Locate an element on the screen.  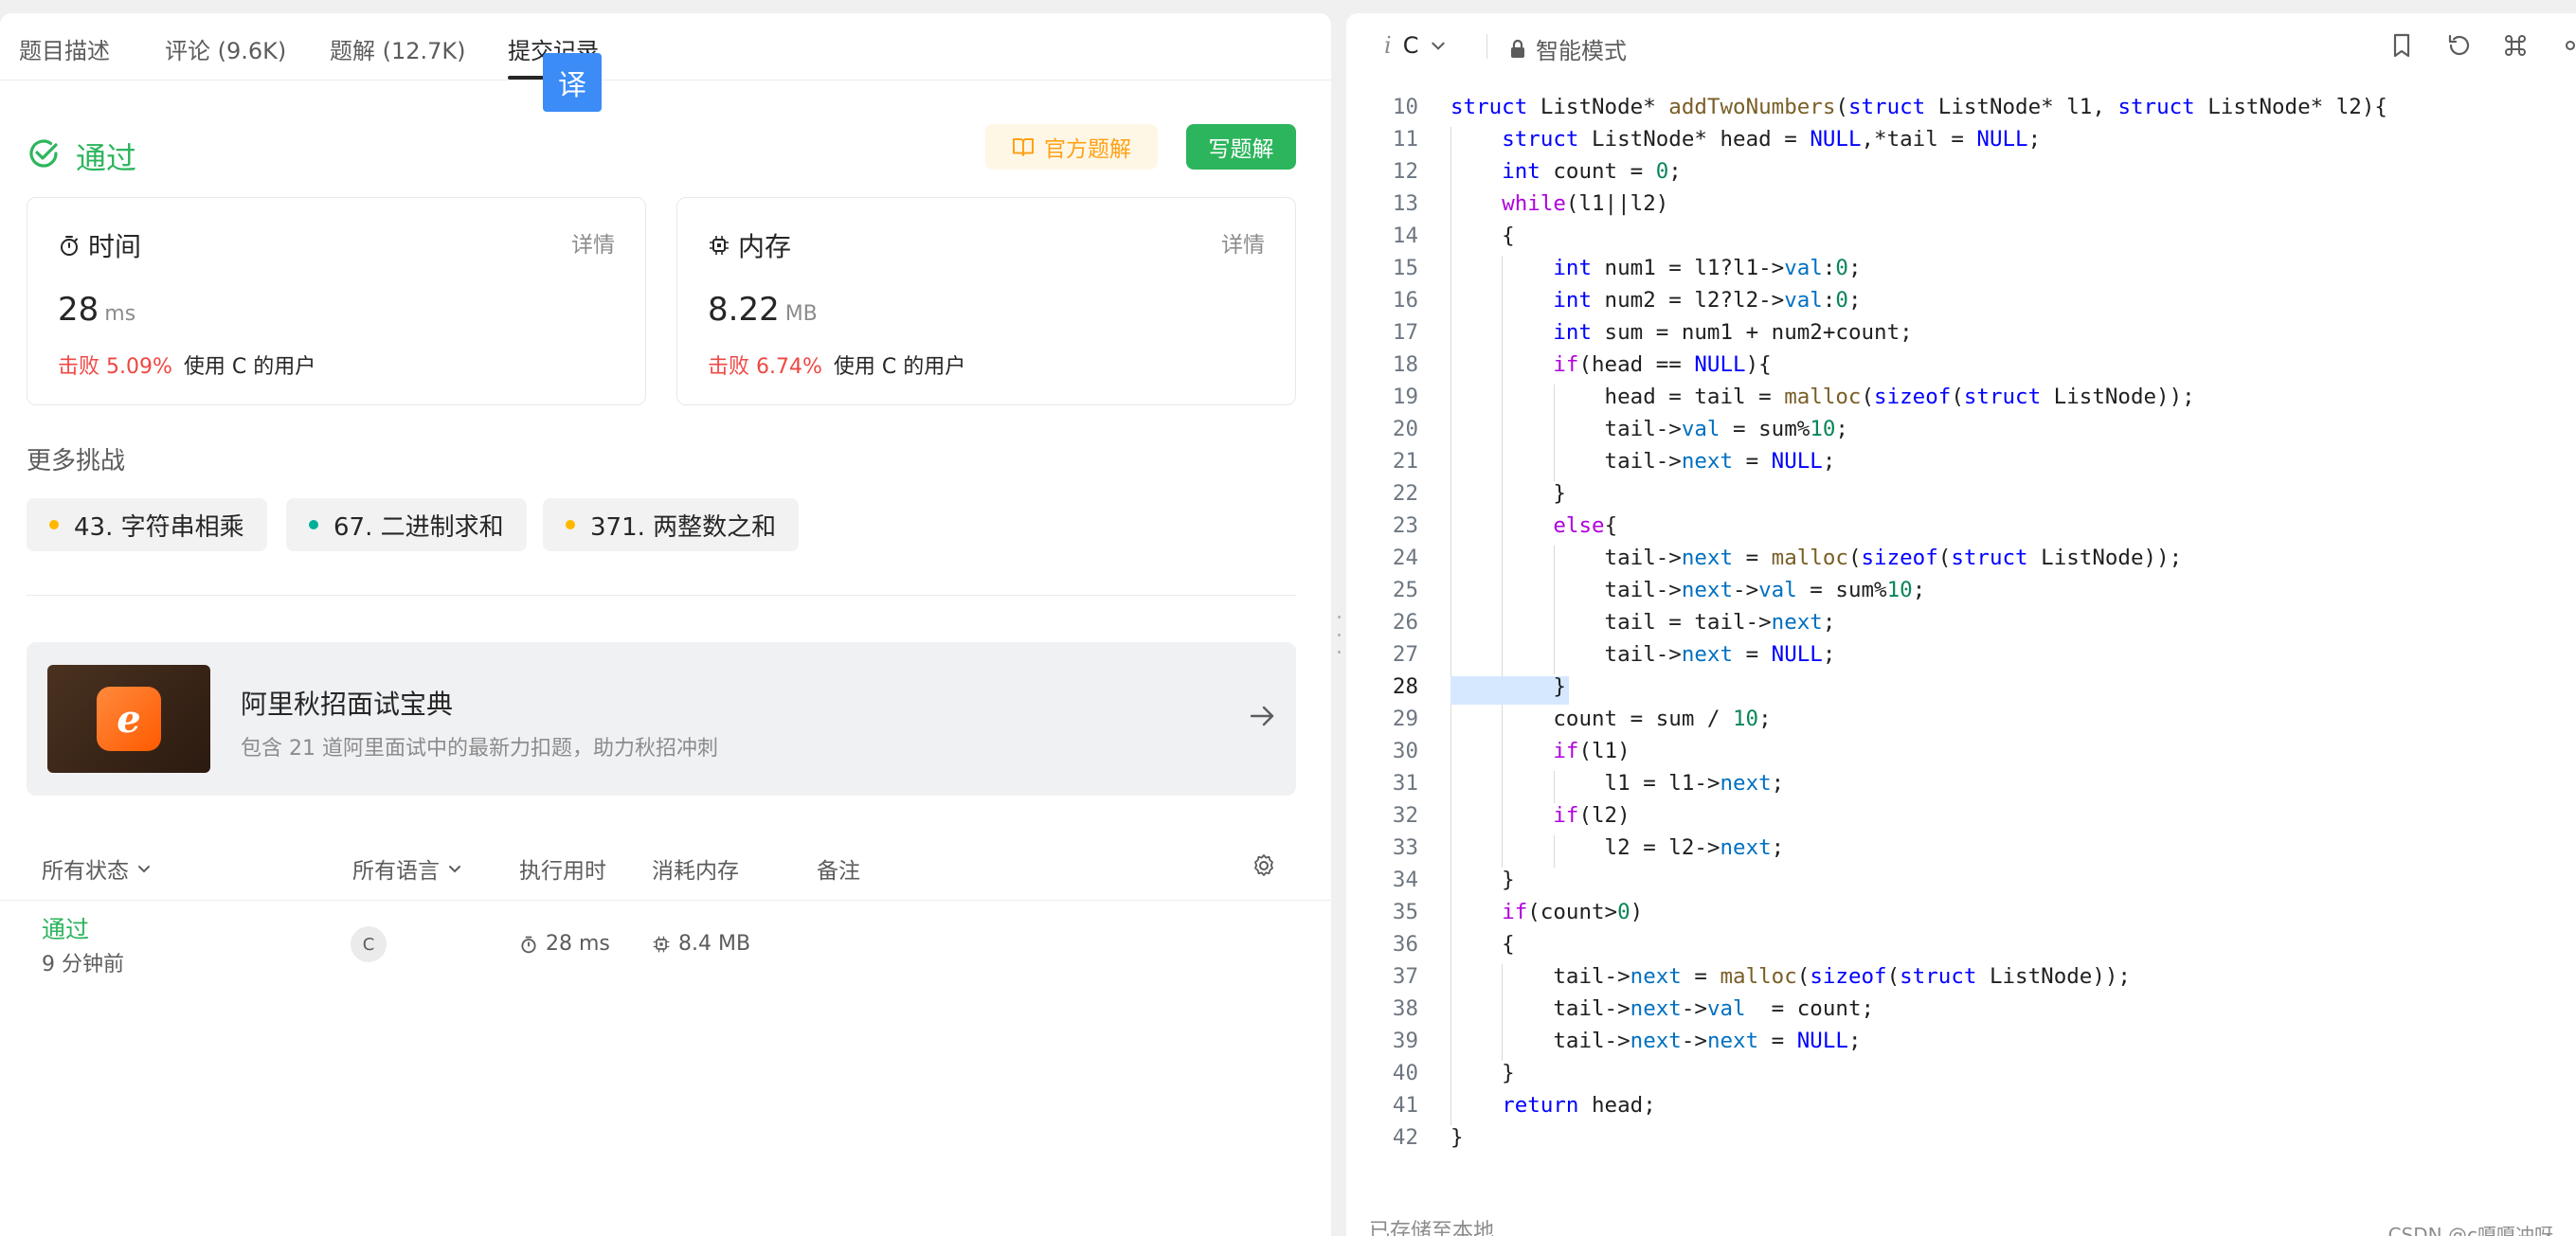
code-line: 42} is located at coordinates (1961, 1141).